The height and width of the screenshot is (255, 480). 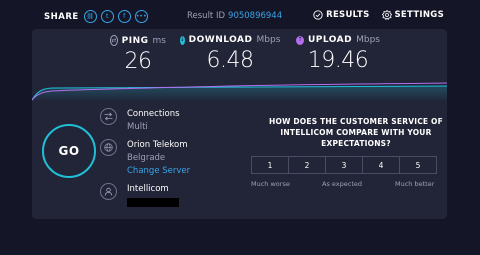 What do you see at coordinates (153, 202) in the screenshot?
I see `redacted-ip` at bounding box center [153, 202].